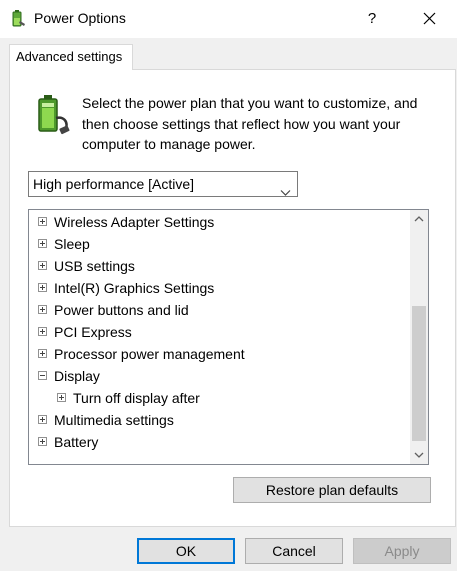 This screenshot has width=457, height=571. Describe the element at coordinates (134, 288) in the screenshot. I see `tree-item-label: Intel(R) Graphics Settings` at that location.